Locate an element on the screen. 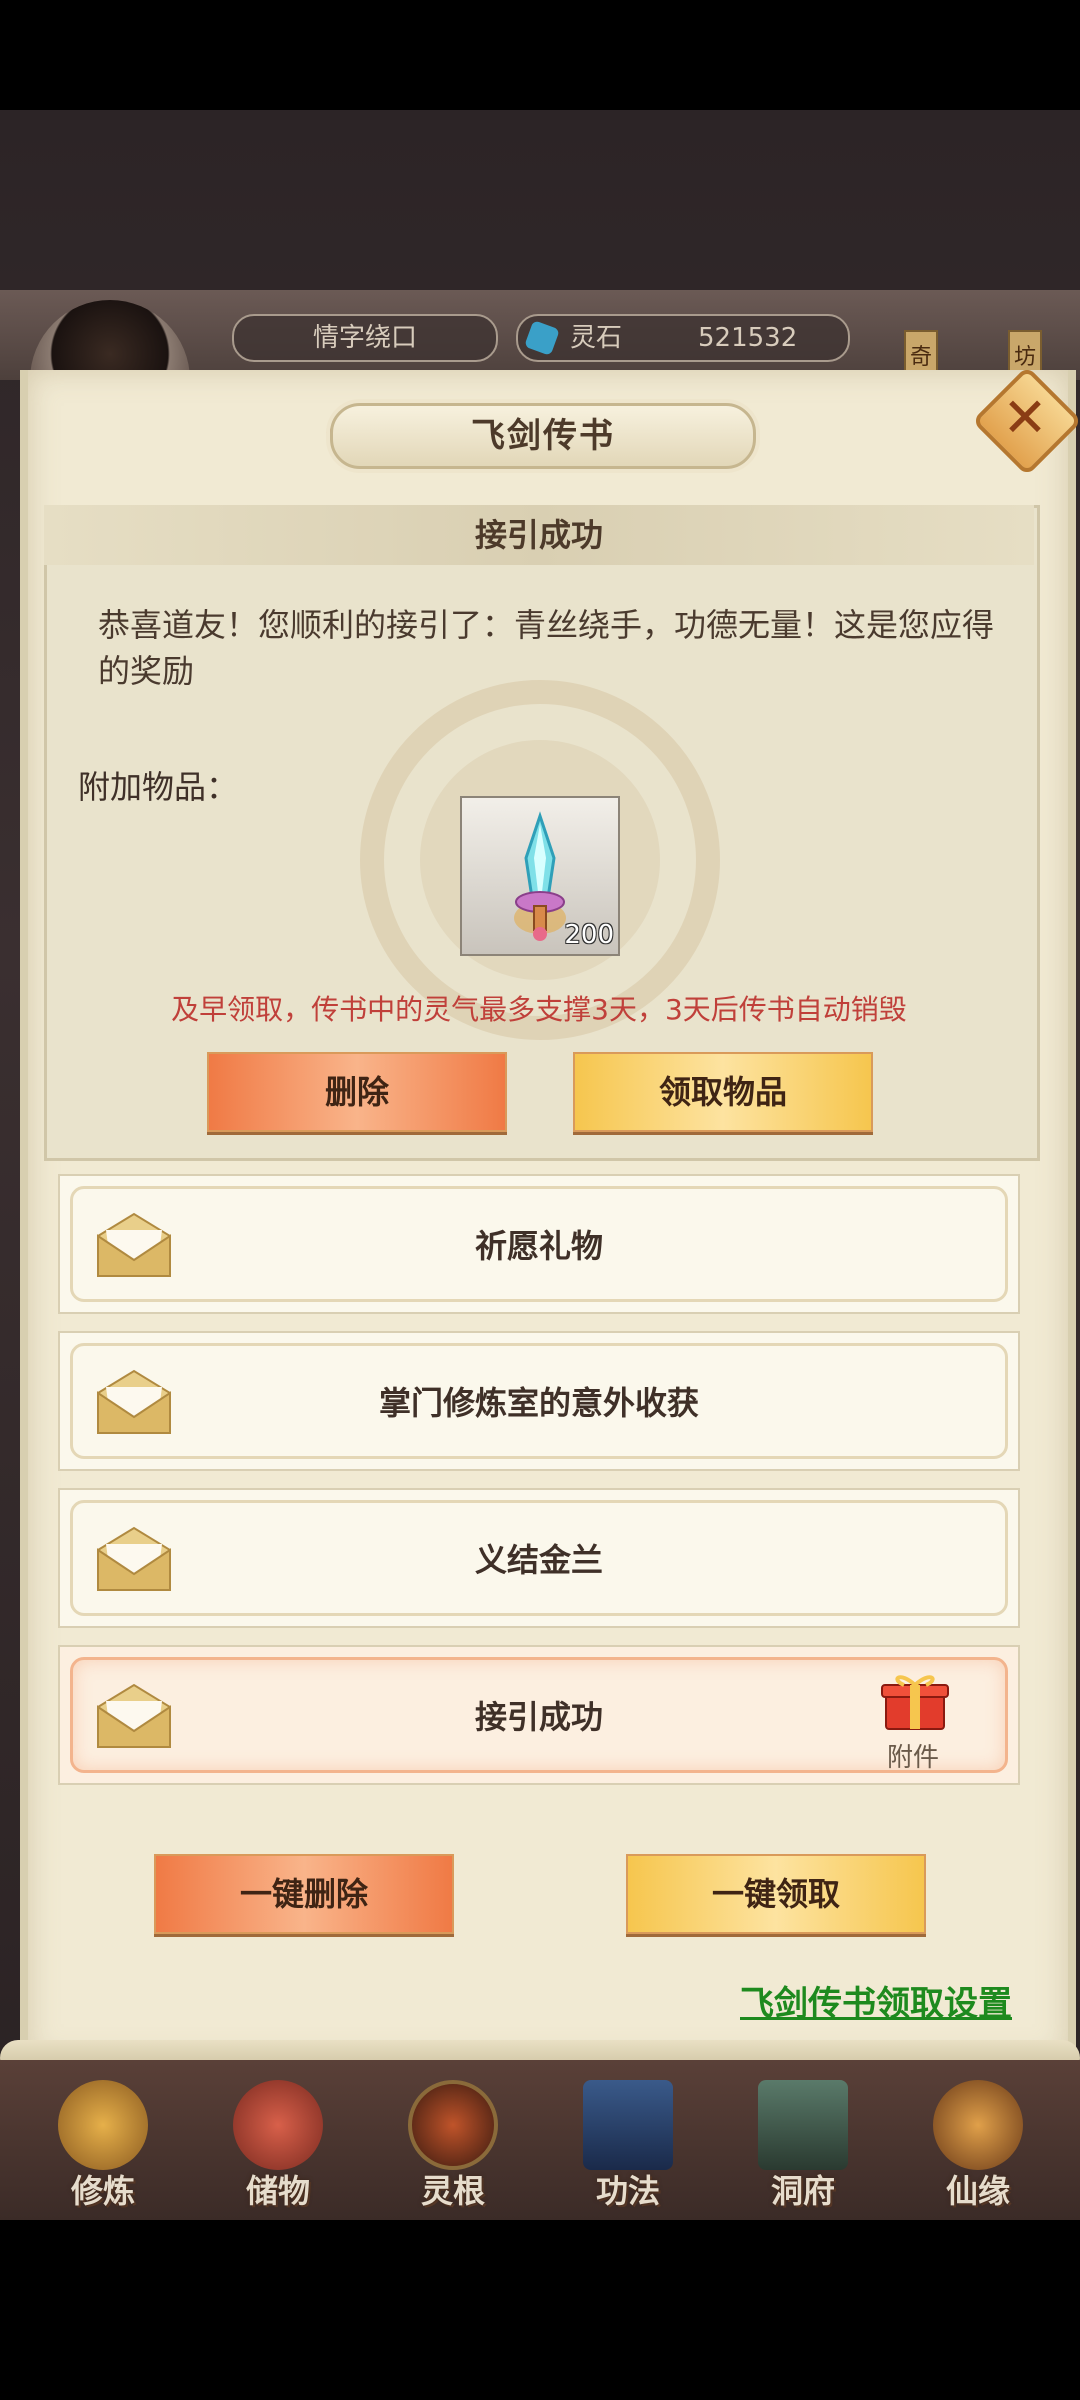 This screenshot has width=1080, height=2400. mail-settings-link: 飞剑传书领取设置 is located at coordinates (876, 2000).